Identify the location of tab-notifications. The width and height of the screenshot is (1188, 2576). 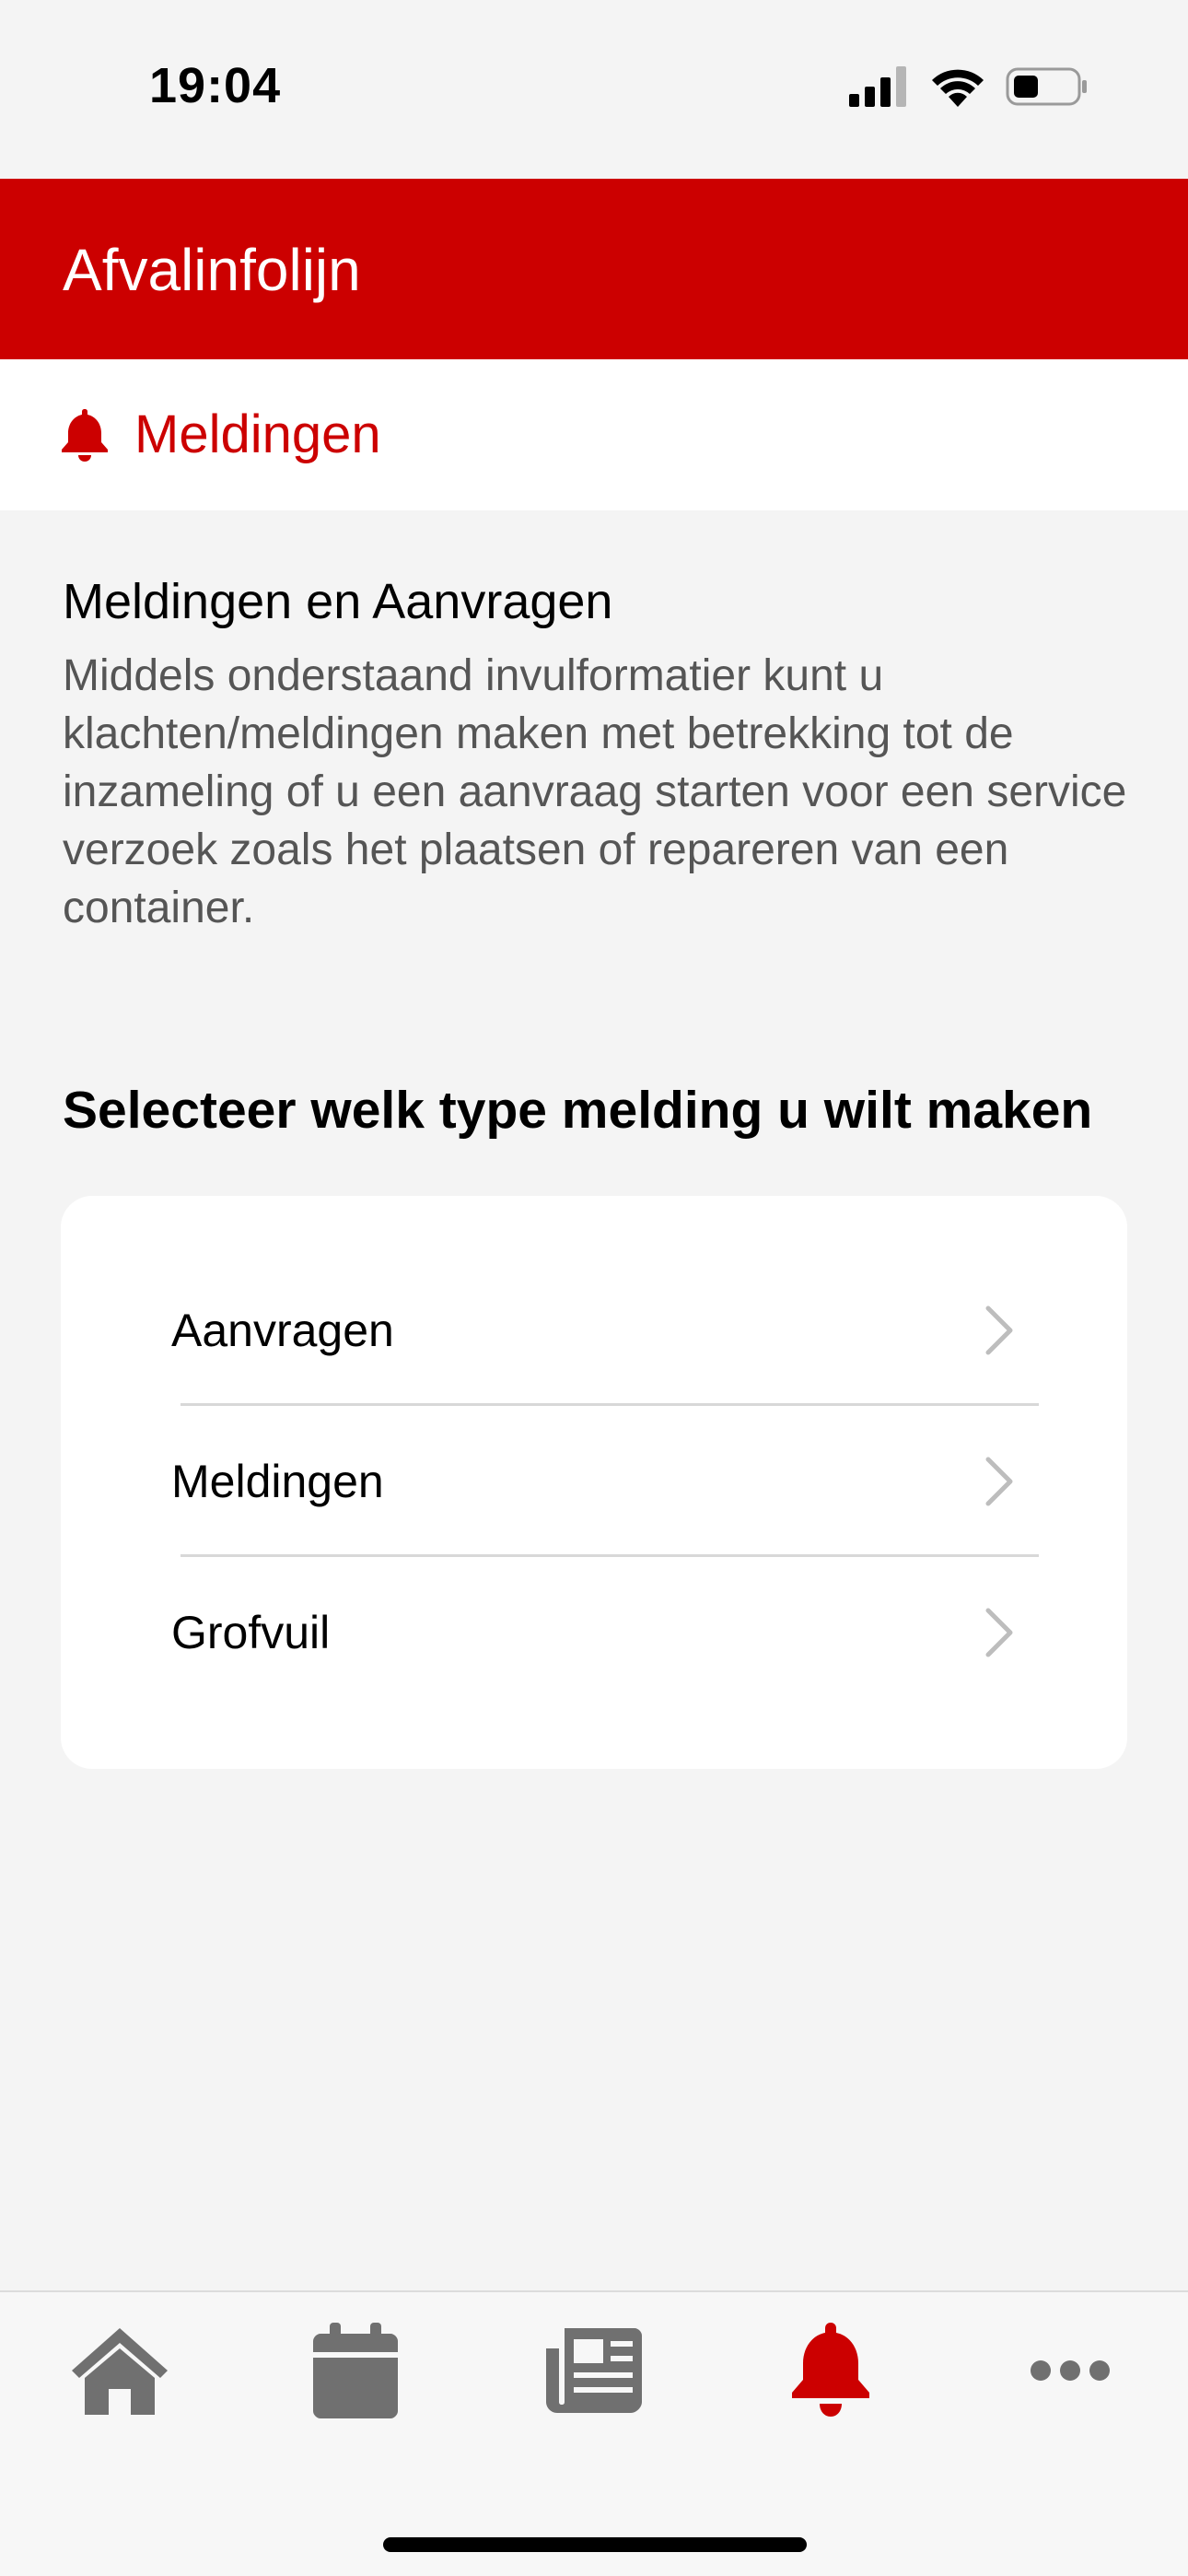
(830, 2370).